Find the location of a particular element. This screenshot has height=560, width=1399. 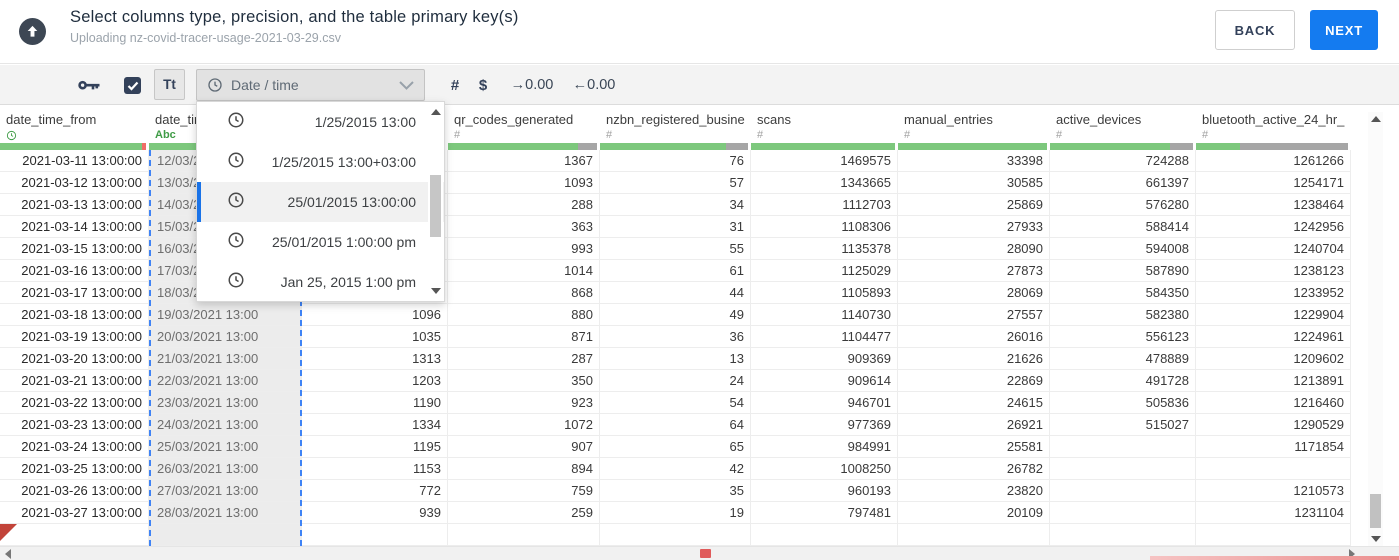

cell: 33398 is located at coordinates (974, 161).